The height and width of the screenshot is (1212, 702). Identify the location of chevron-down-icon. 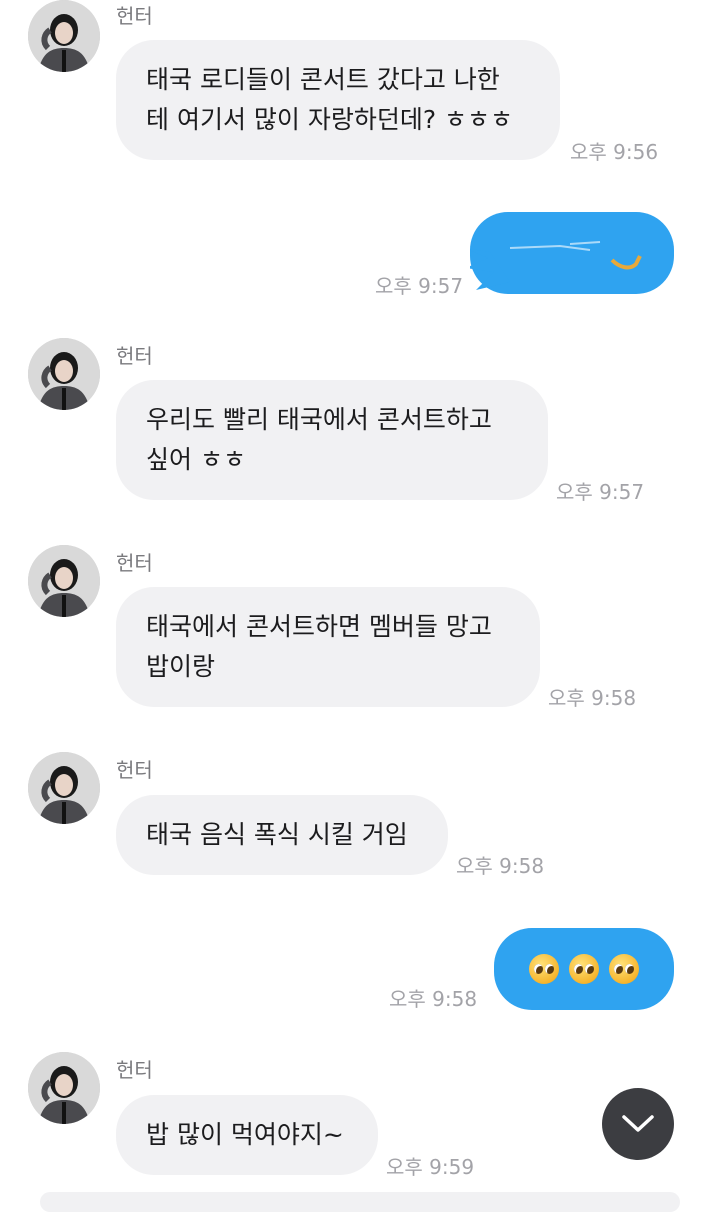
(638, 1123).